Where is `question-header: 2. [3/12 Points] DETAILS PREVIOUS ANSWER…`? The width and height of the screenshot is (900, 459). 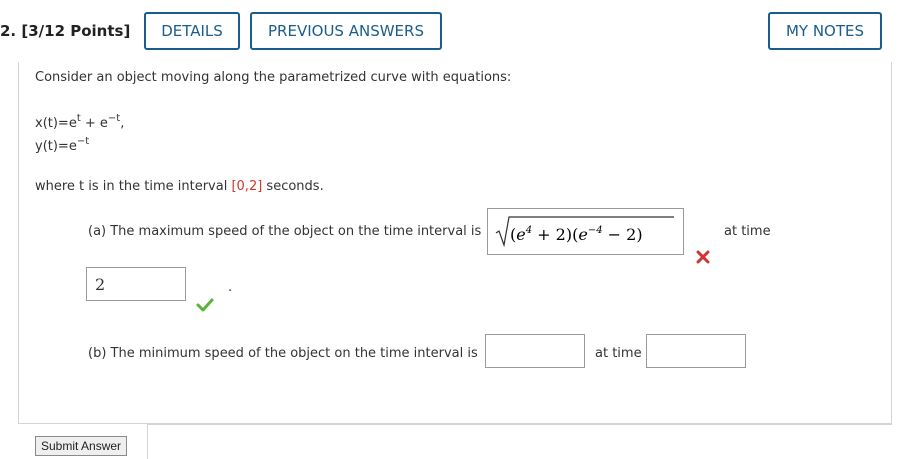
question-header: 2. [3/12 Points] DETAILS PREVIOUS ANSWER… is located at coordinates (450, 31).